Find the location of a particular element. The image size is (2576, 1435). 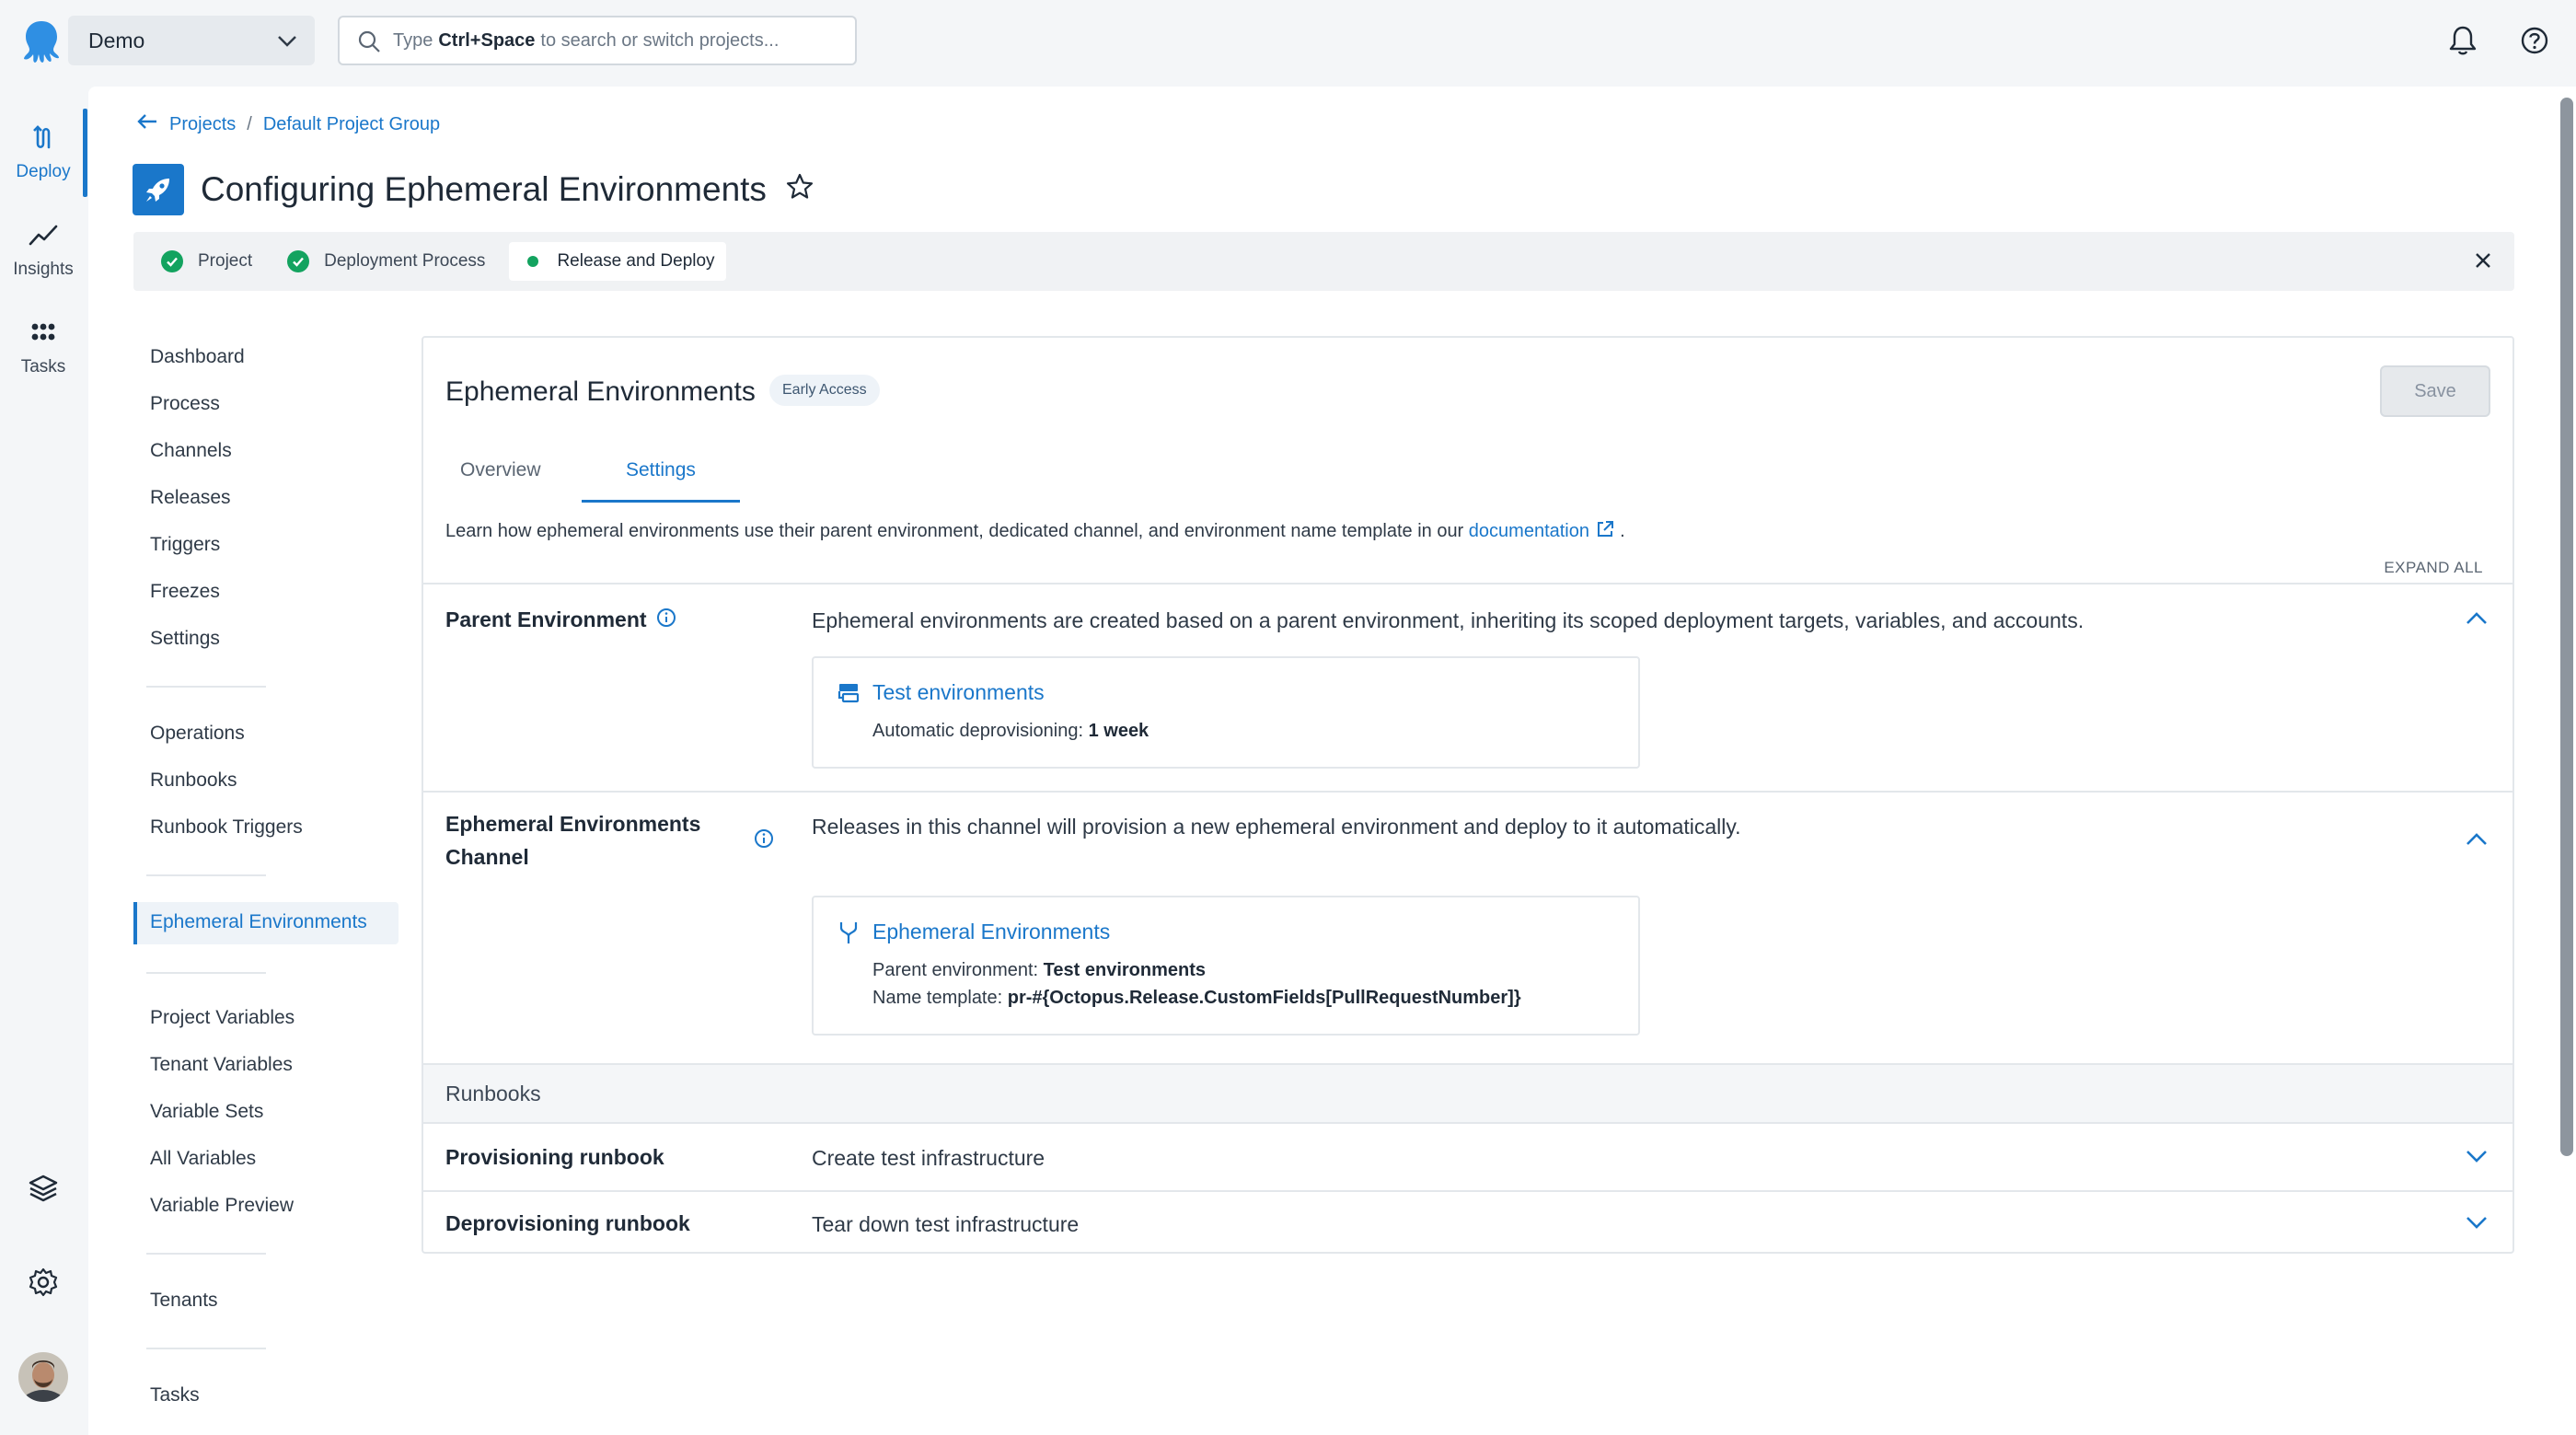

check-circle-icon is located at coordinates (298, 261).